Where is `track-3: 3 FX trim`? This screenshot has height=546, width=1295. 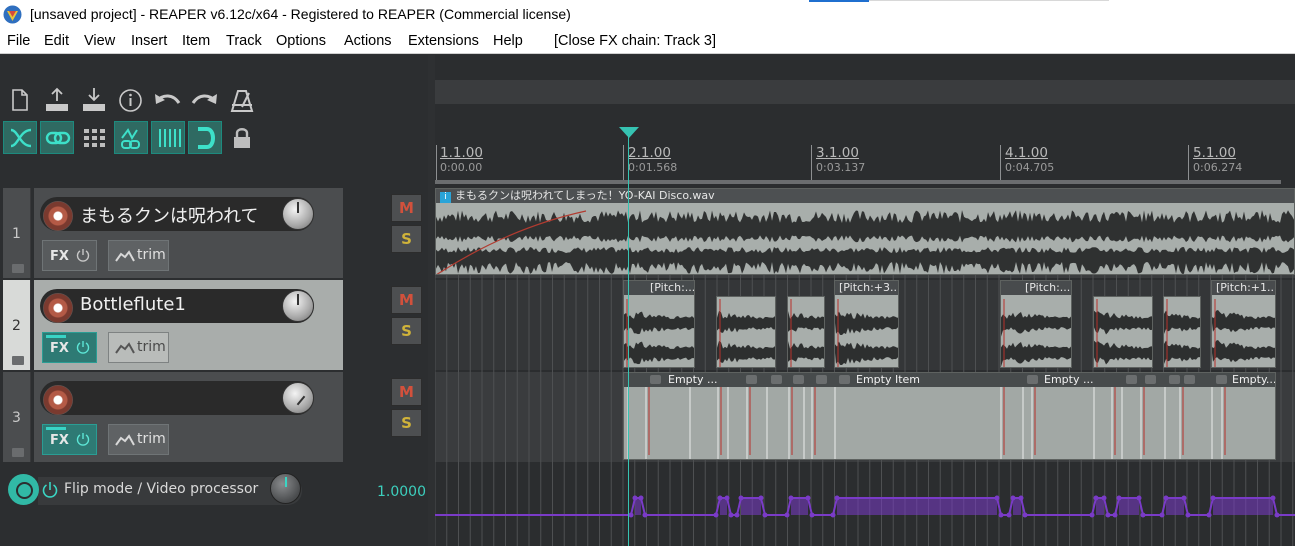 track-3: 3 FX trim is located at coordinates (171, 417).